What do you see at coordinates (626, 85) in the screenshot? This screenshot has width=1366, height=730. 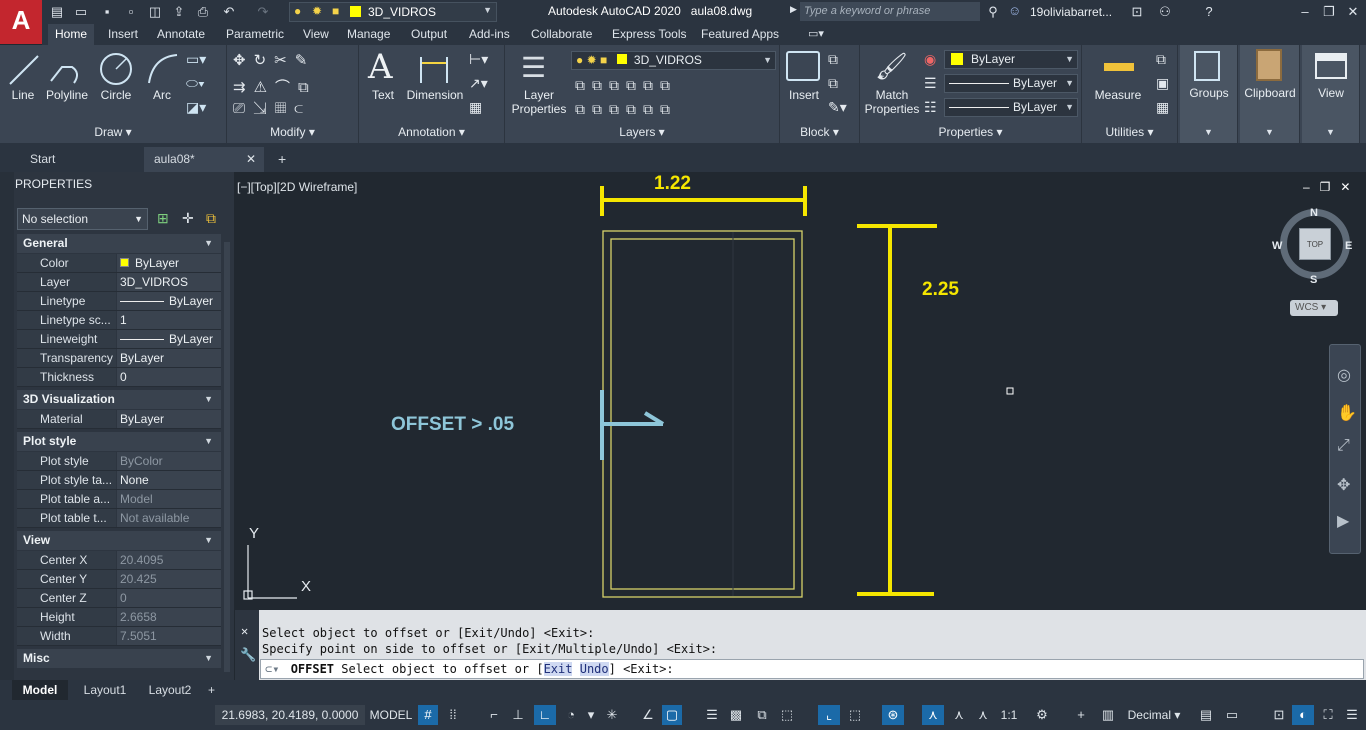 I see `layer-tools-row1: ⧉⧉⧉⧉⧉⧉` at bounding box center [626, 85].